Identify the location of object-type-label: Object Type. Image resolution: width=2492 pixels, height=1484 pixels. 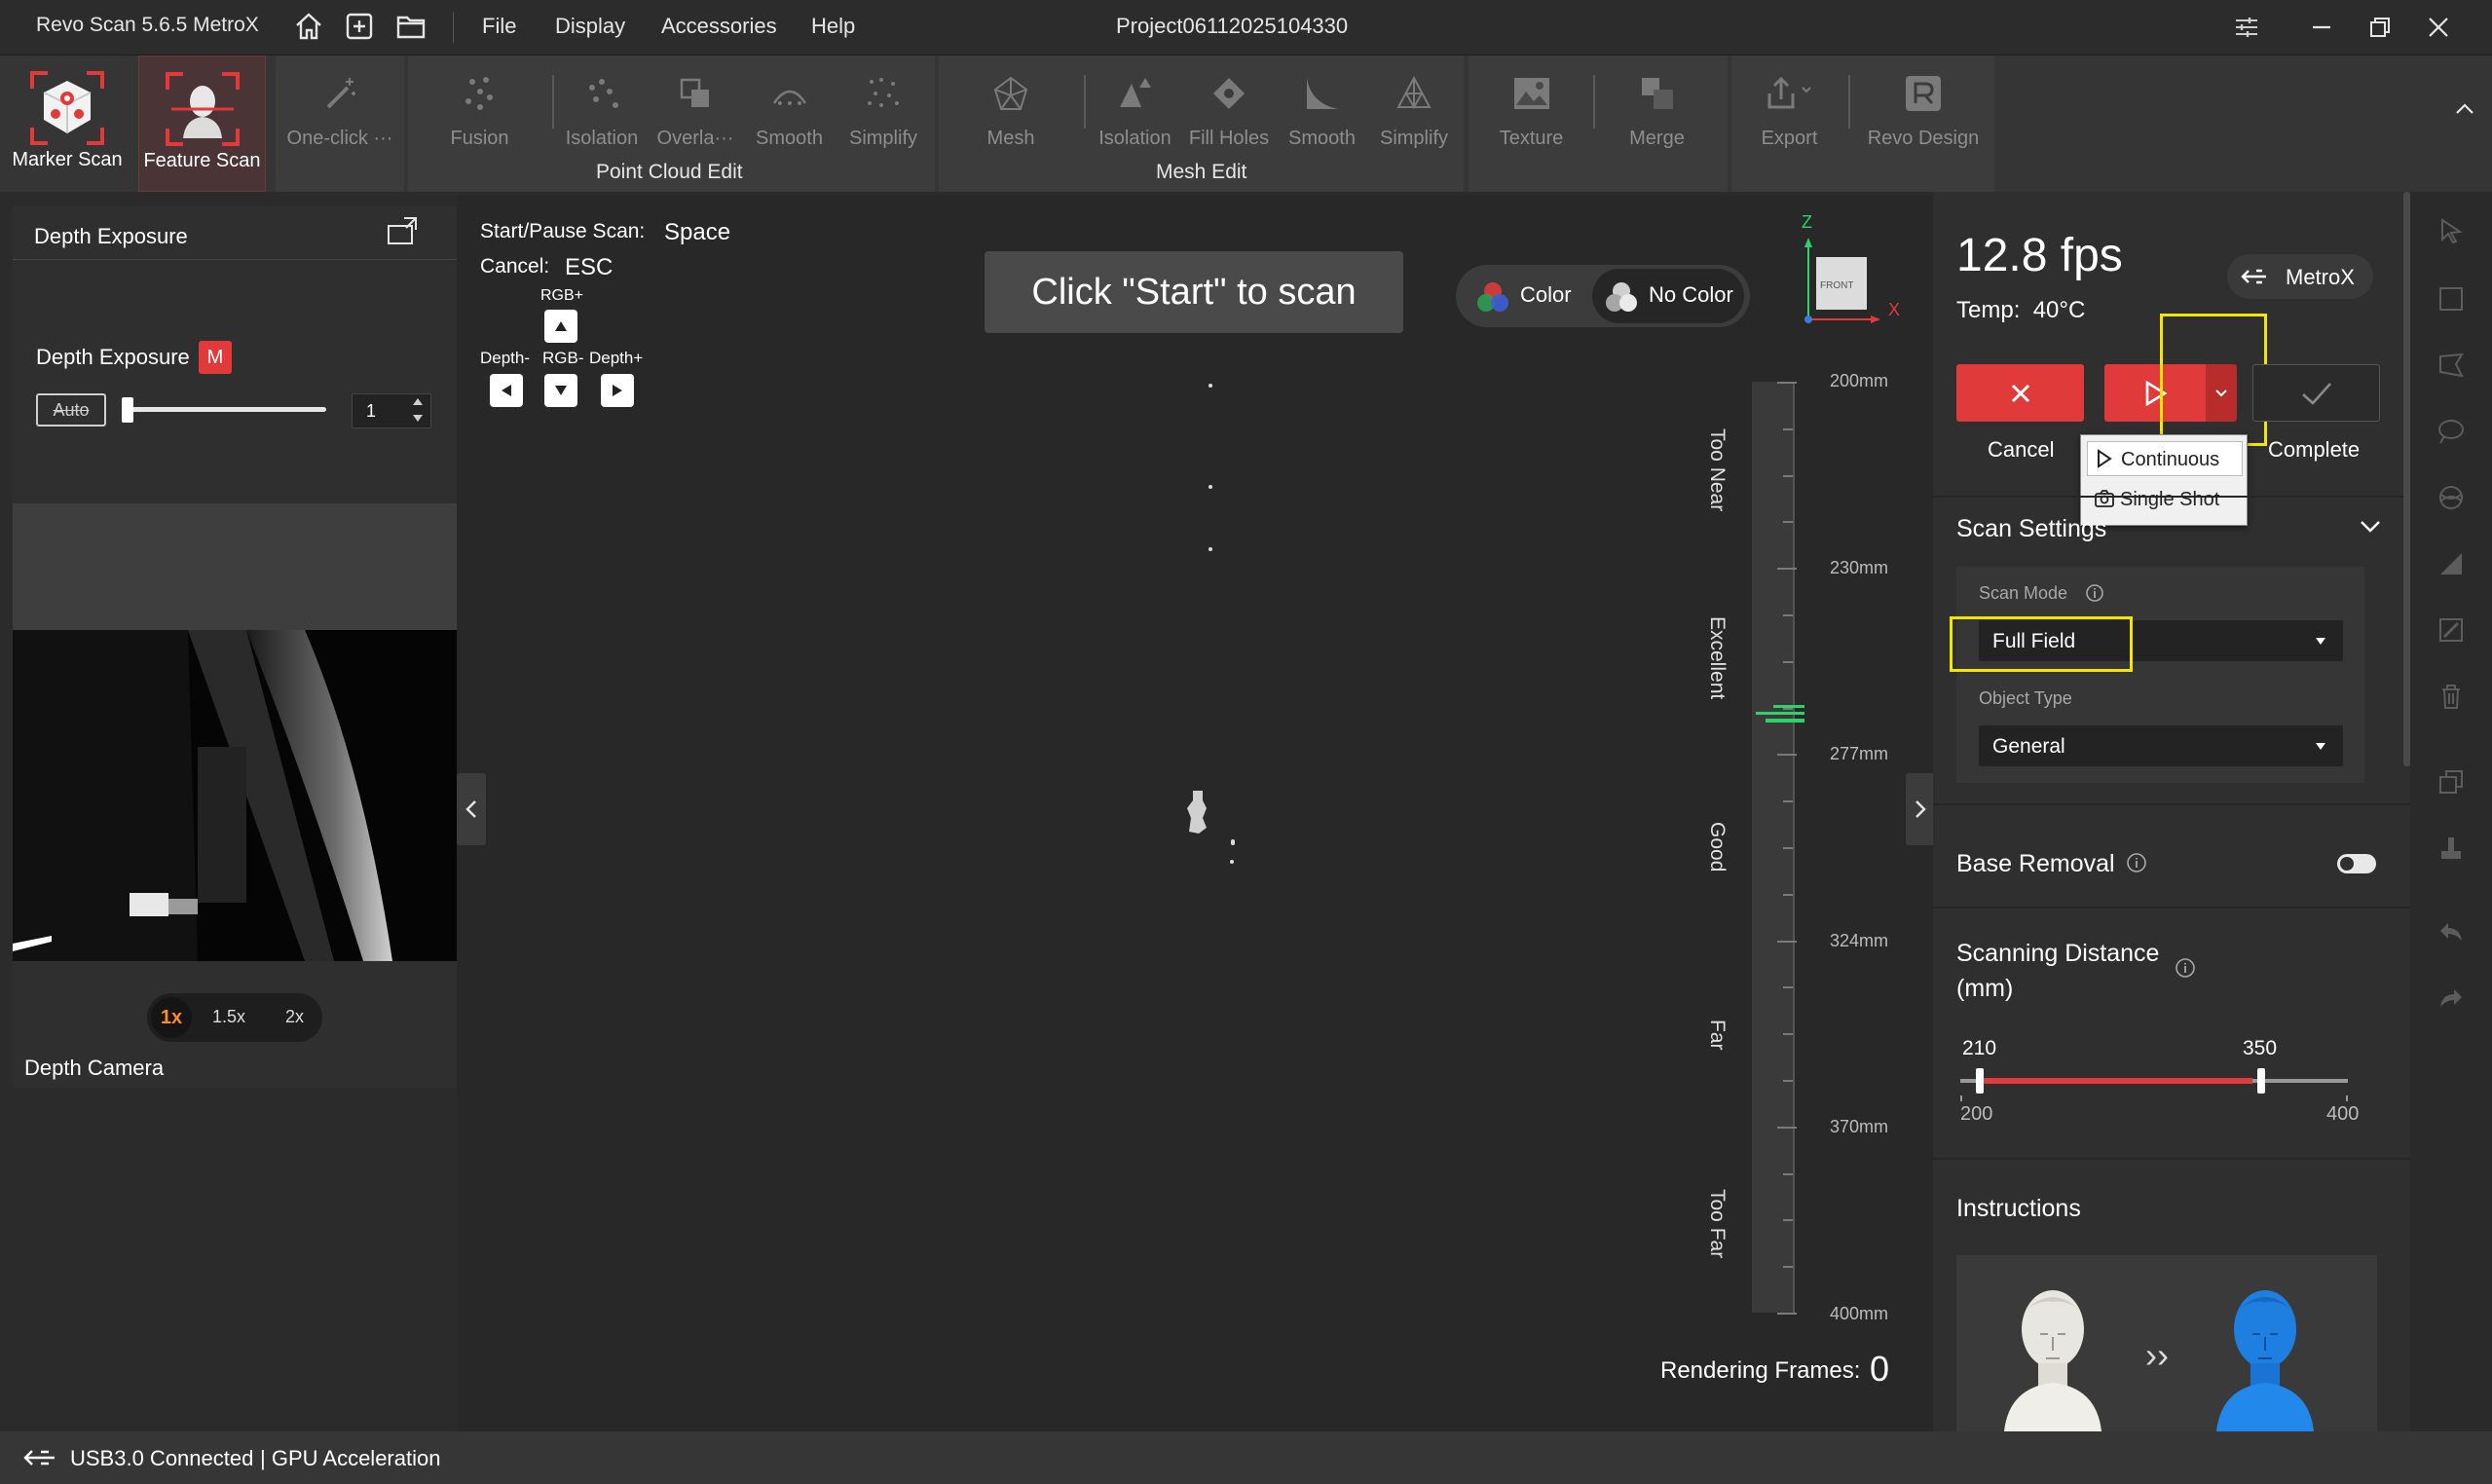
(2025, 698).